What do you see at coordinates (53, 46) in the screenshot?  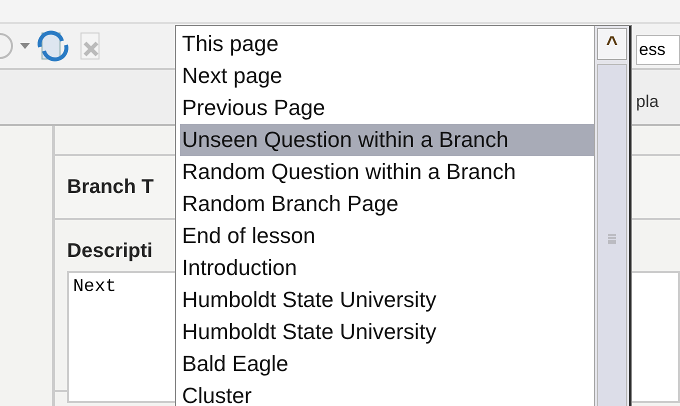 I see `refresh-document-icon` at bounding box center [53, 46].